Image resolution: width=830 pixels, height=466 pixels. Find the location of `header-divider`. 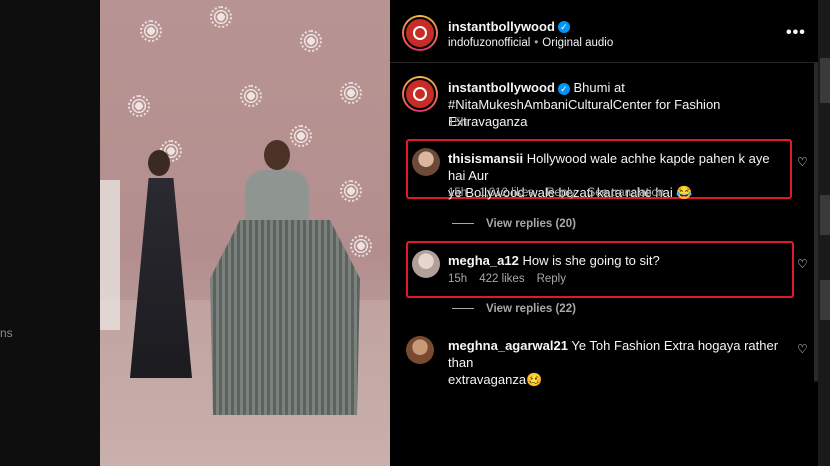

header-divider is located at coordinates (604, 62).